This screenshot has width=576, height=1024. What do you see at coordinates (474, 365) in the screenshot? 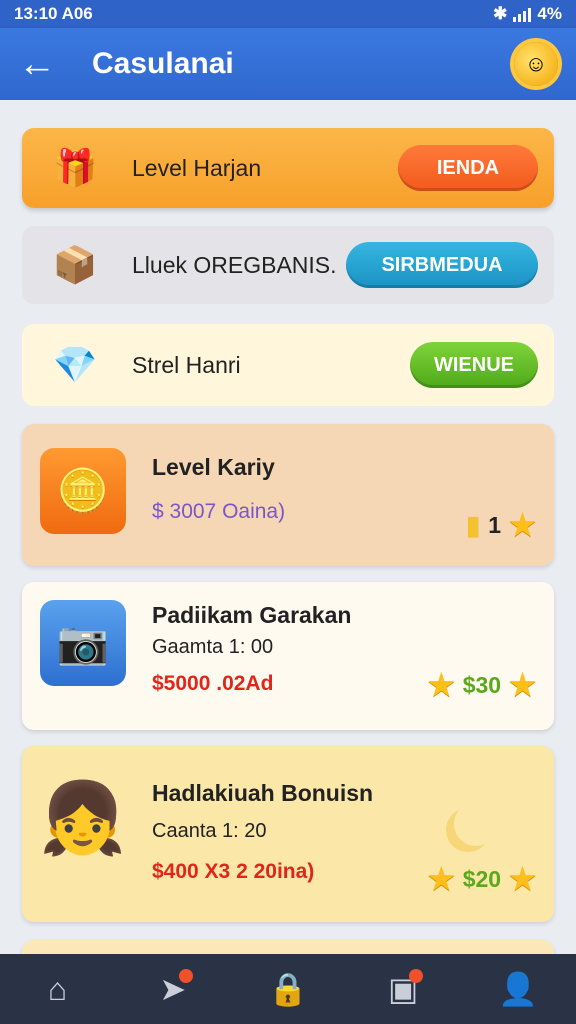
I see `row-action-button: WIENUE` at bounding box center [474, 365].